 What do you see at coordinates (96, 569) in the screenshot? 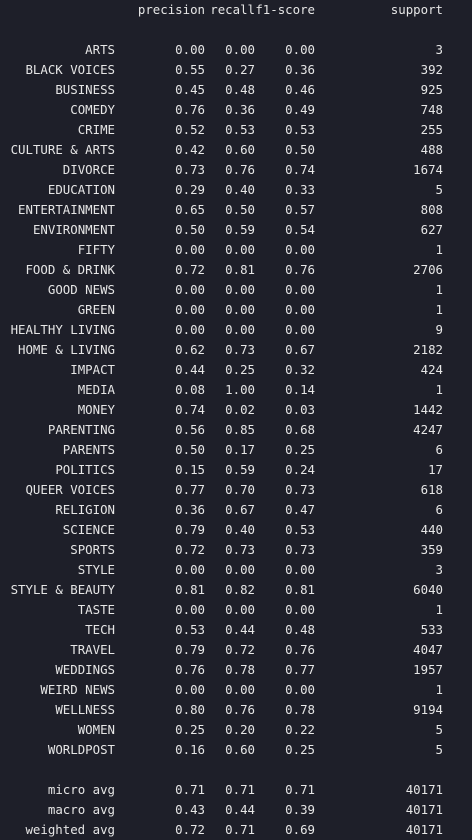
I see `row-label: STYLE` at bounding box center [96, 569].